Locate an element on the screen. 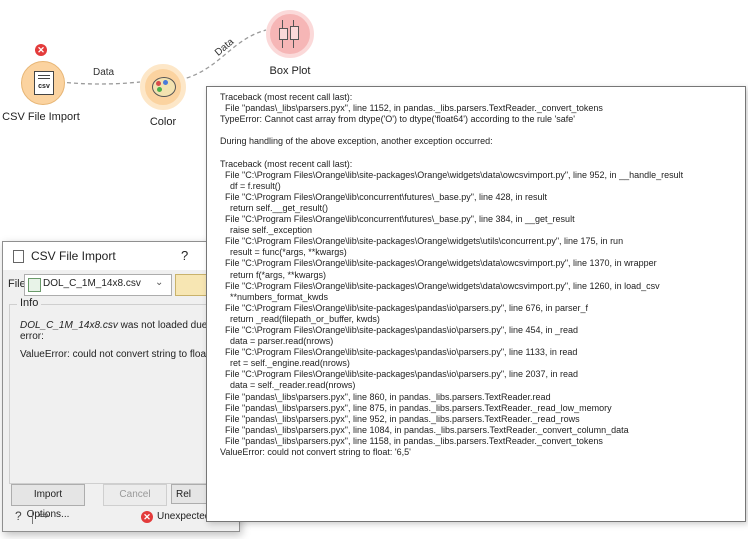 This screenshot has height=539, width=748. csv-file-icon: csv is located at coordinates (44, 83).